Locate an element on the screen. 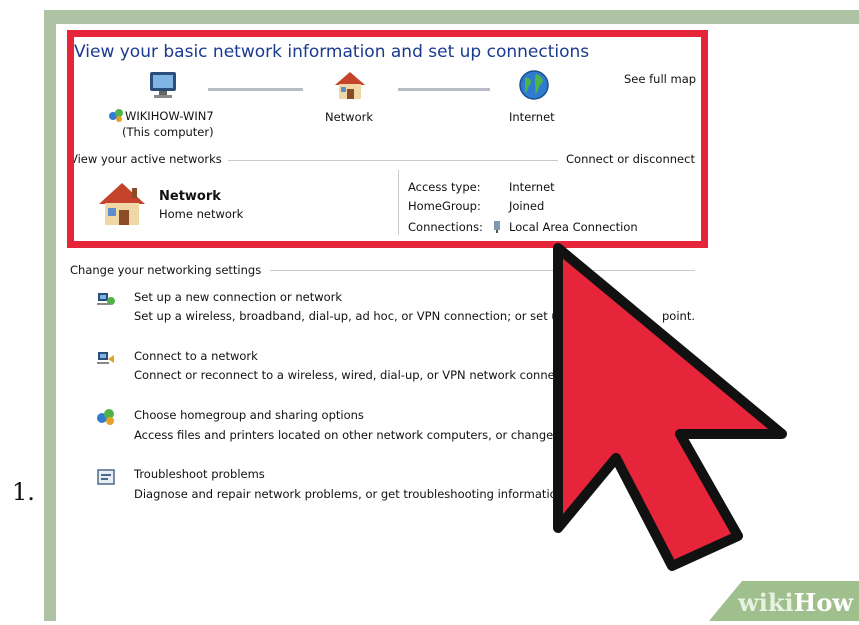  troubleshoot-link: Troubleshoot problems is located at coordinates (199, 474).